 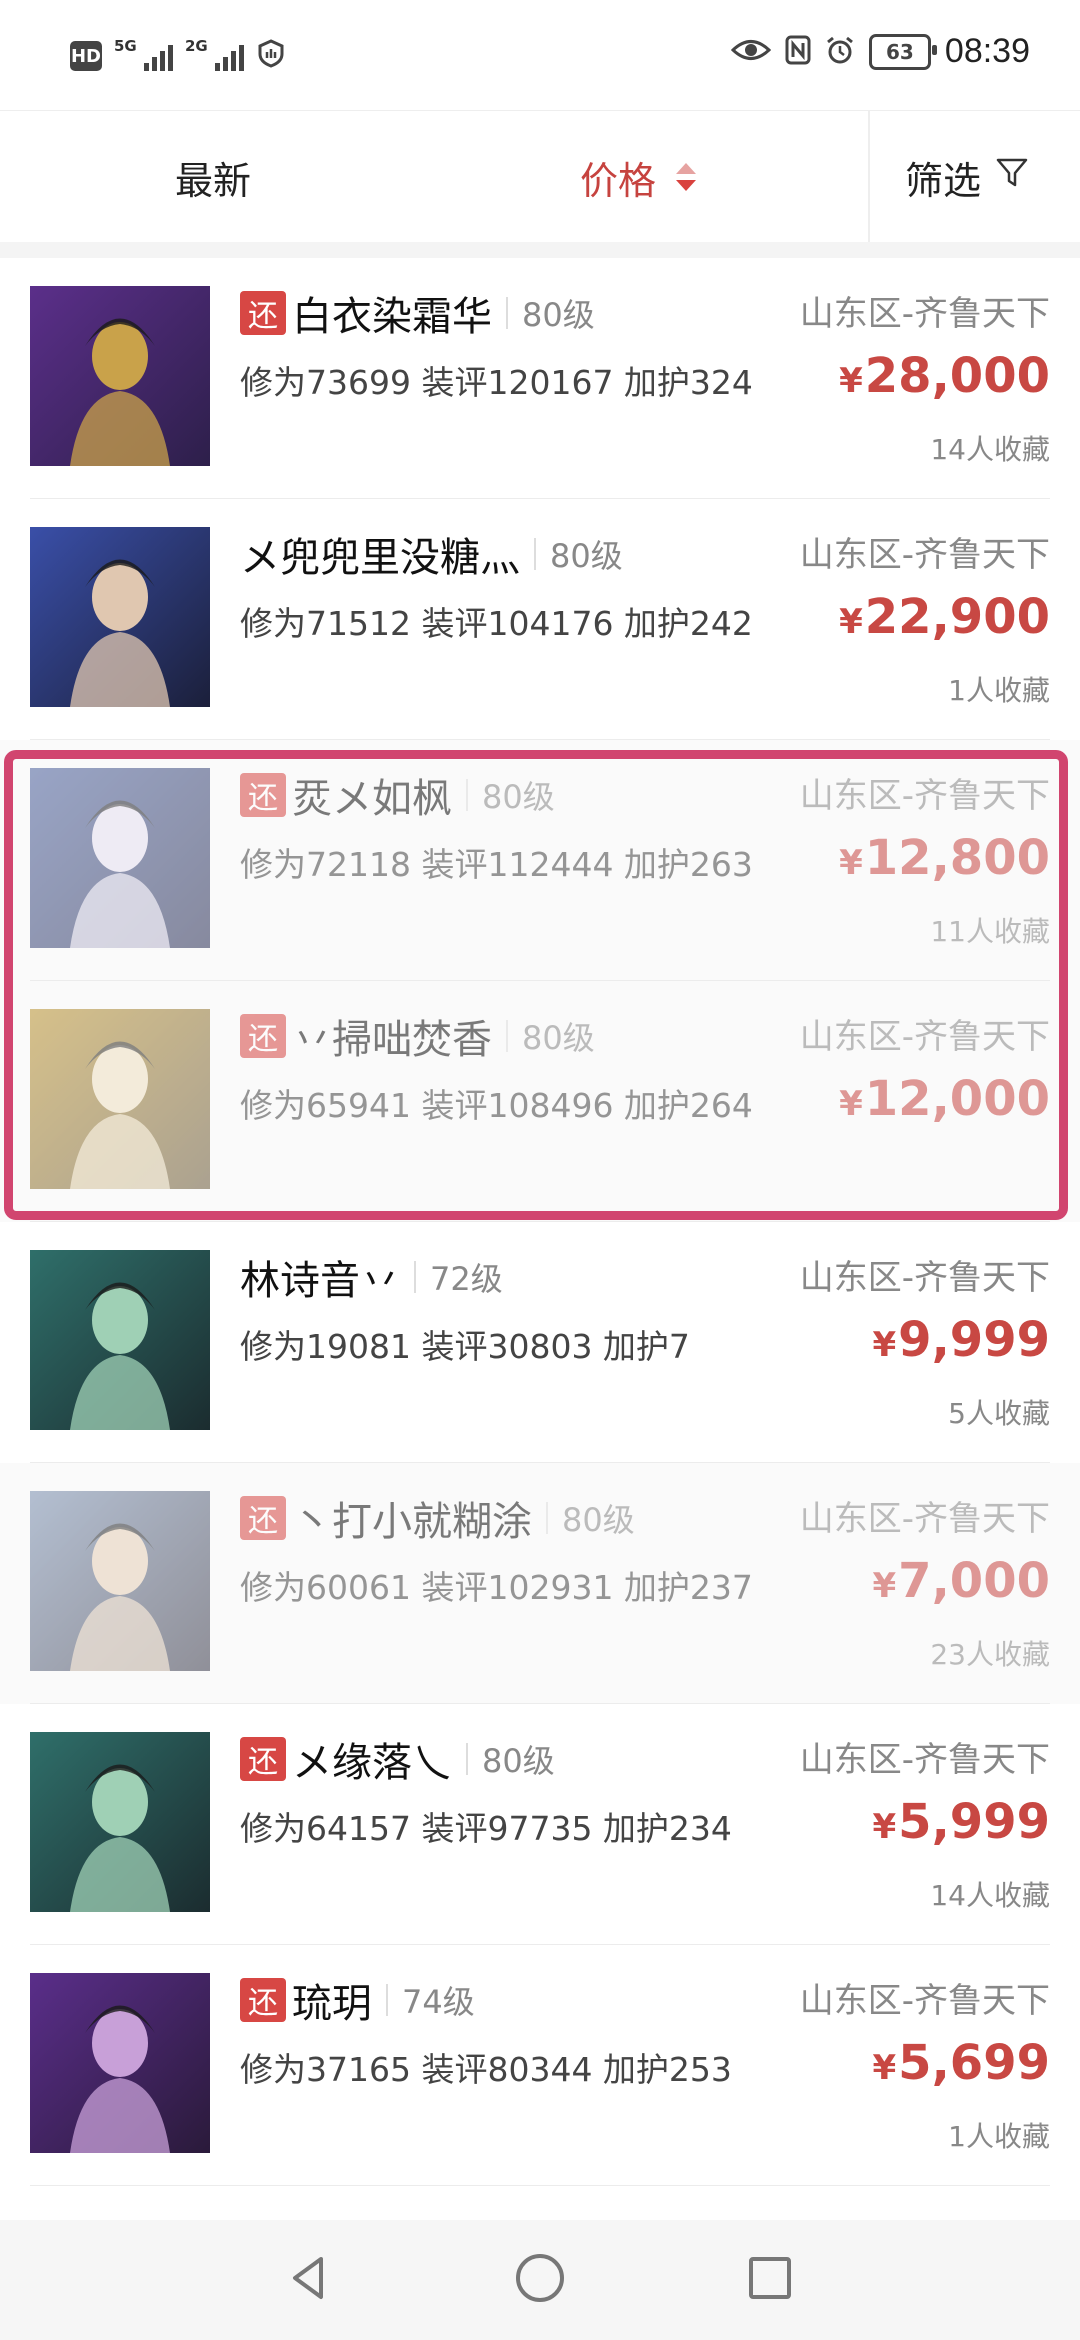 I want to click on status-right: 63 08:39, so click(x=880, y=51).